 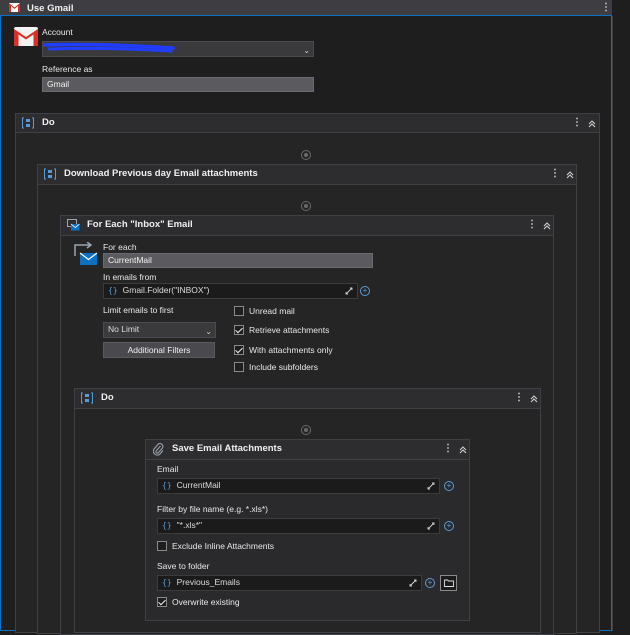 I want to click on reference-label: Reference as, so click(x=67, y=69).